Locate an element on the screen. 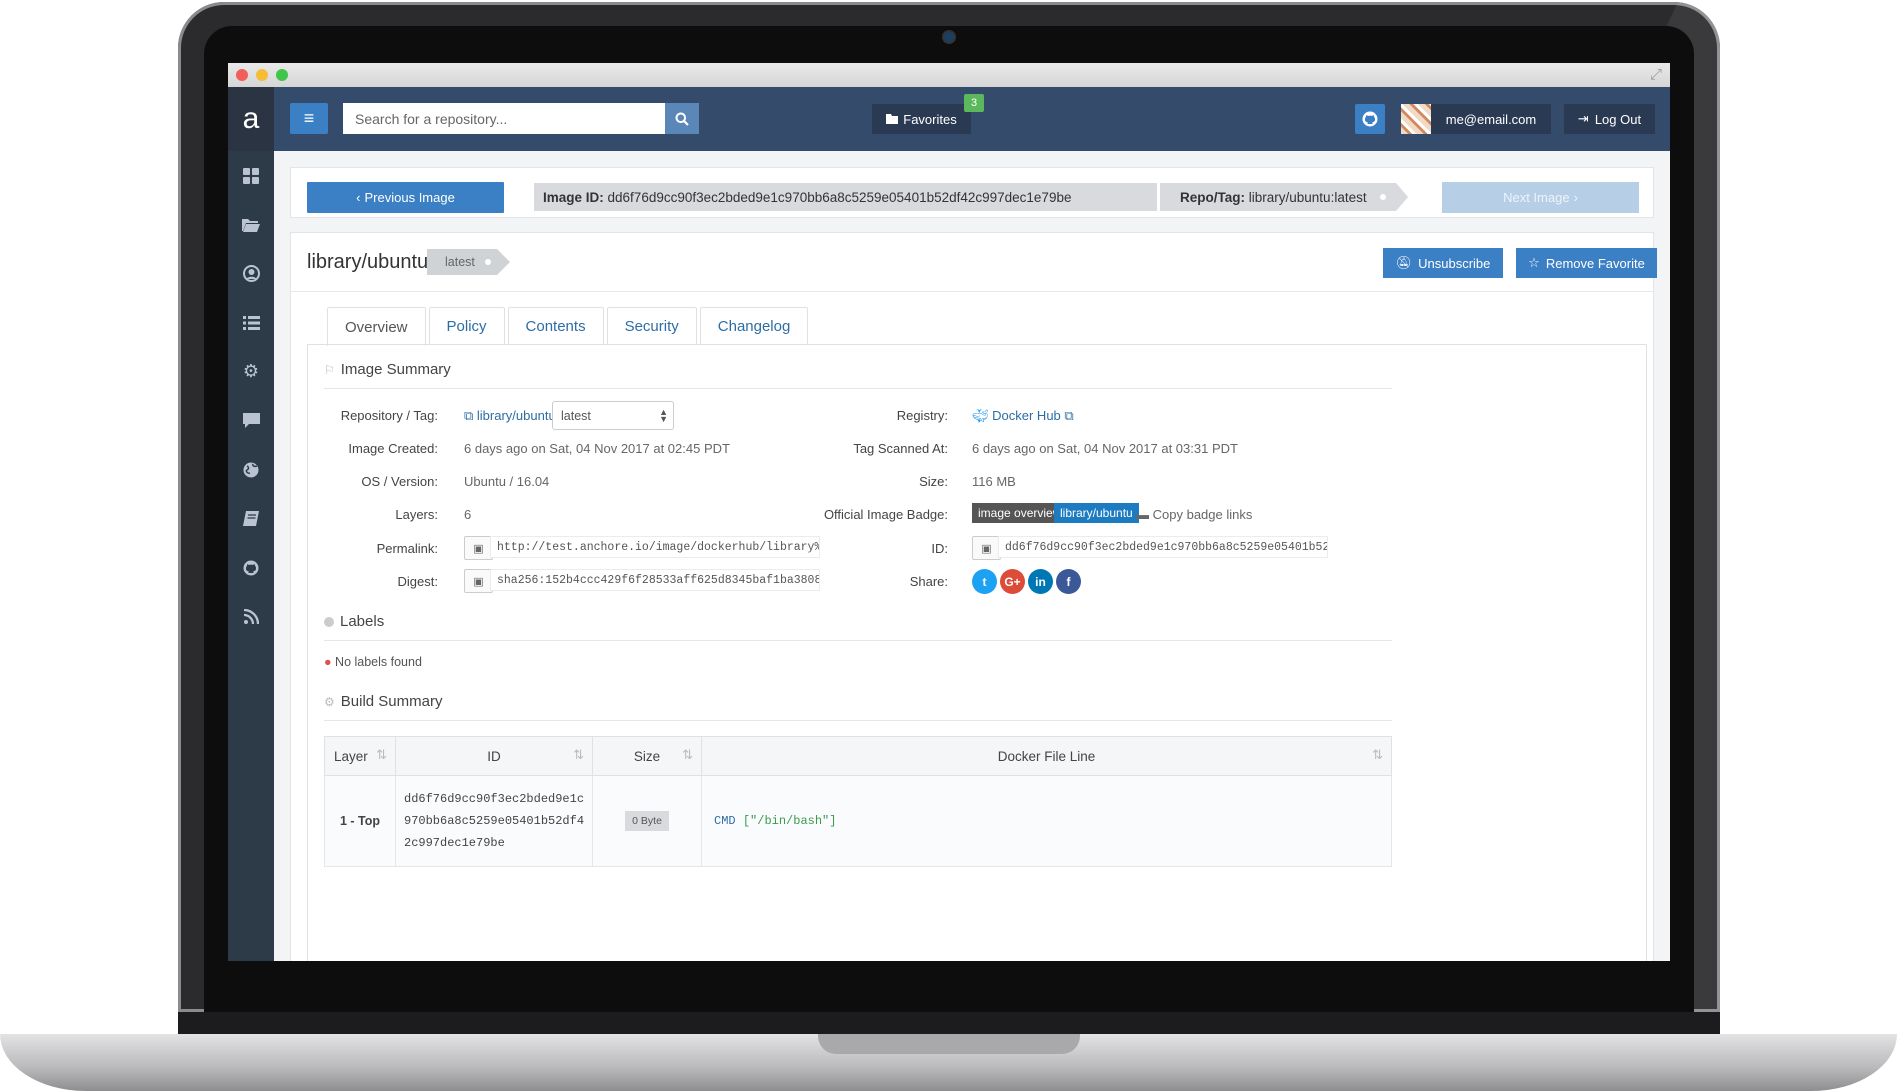 The image size is (1897, 1091). folder-open-icon is located at coordinates (251, 225).